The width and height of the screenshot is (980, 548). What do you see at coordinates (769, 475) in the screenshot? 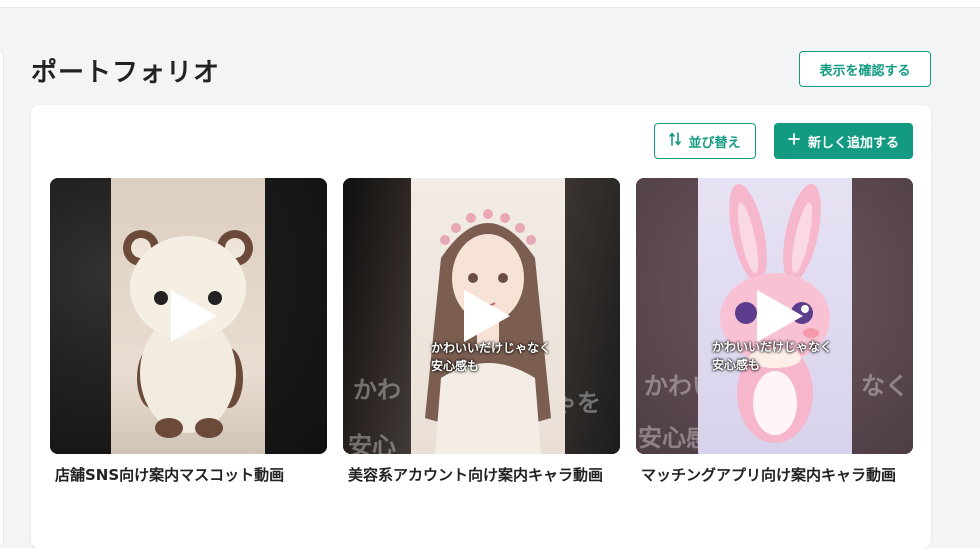
I see `item-title: マッチングアプリ向け案内キャラ動画` at bounding box center [769, 475].